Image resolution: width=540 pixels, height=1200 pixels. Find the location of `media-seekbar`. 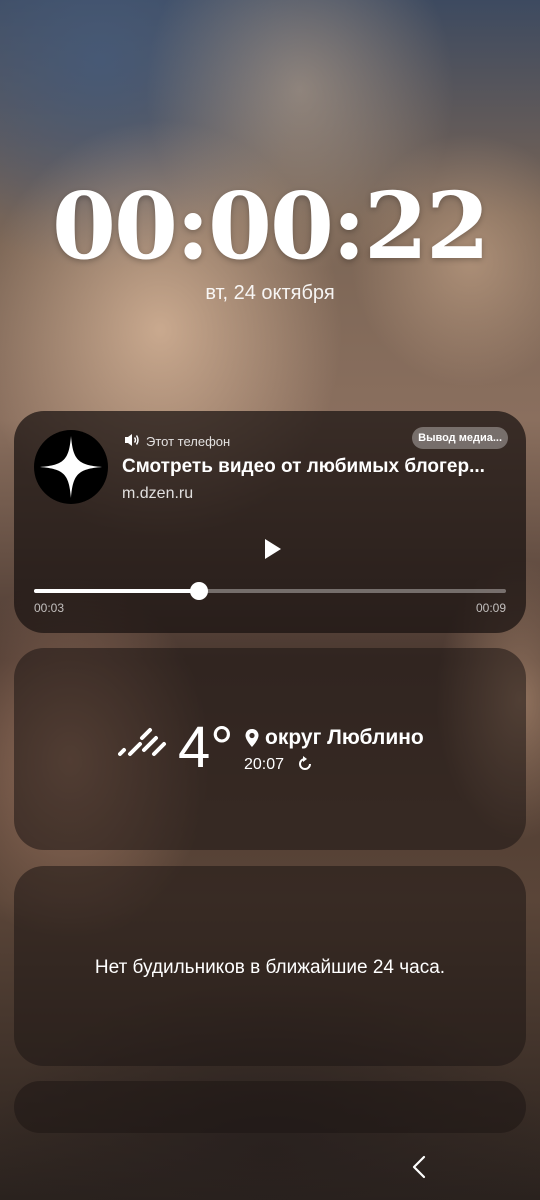

media-seekbar is located at coordinates (270, 591).